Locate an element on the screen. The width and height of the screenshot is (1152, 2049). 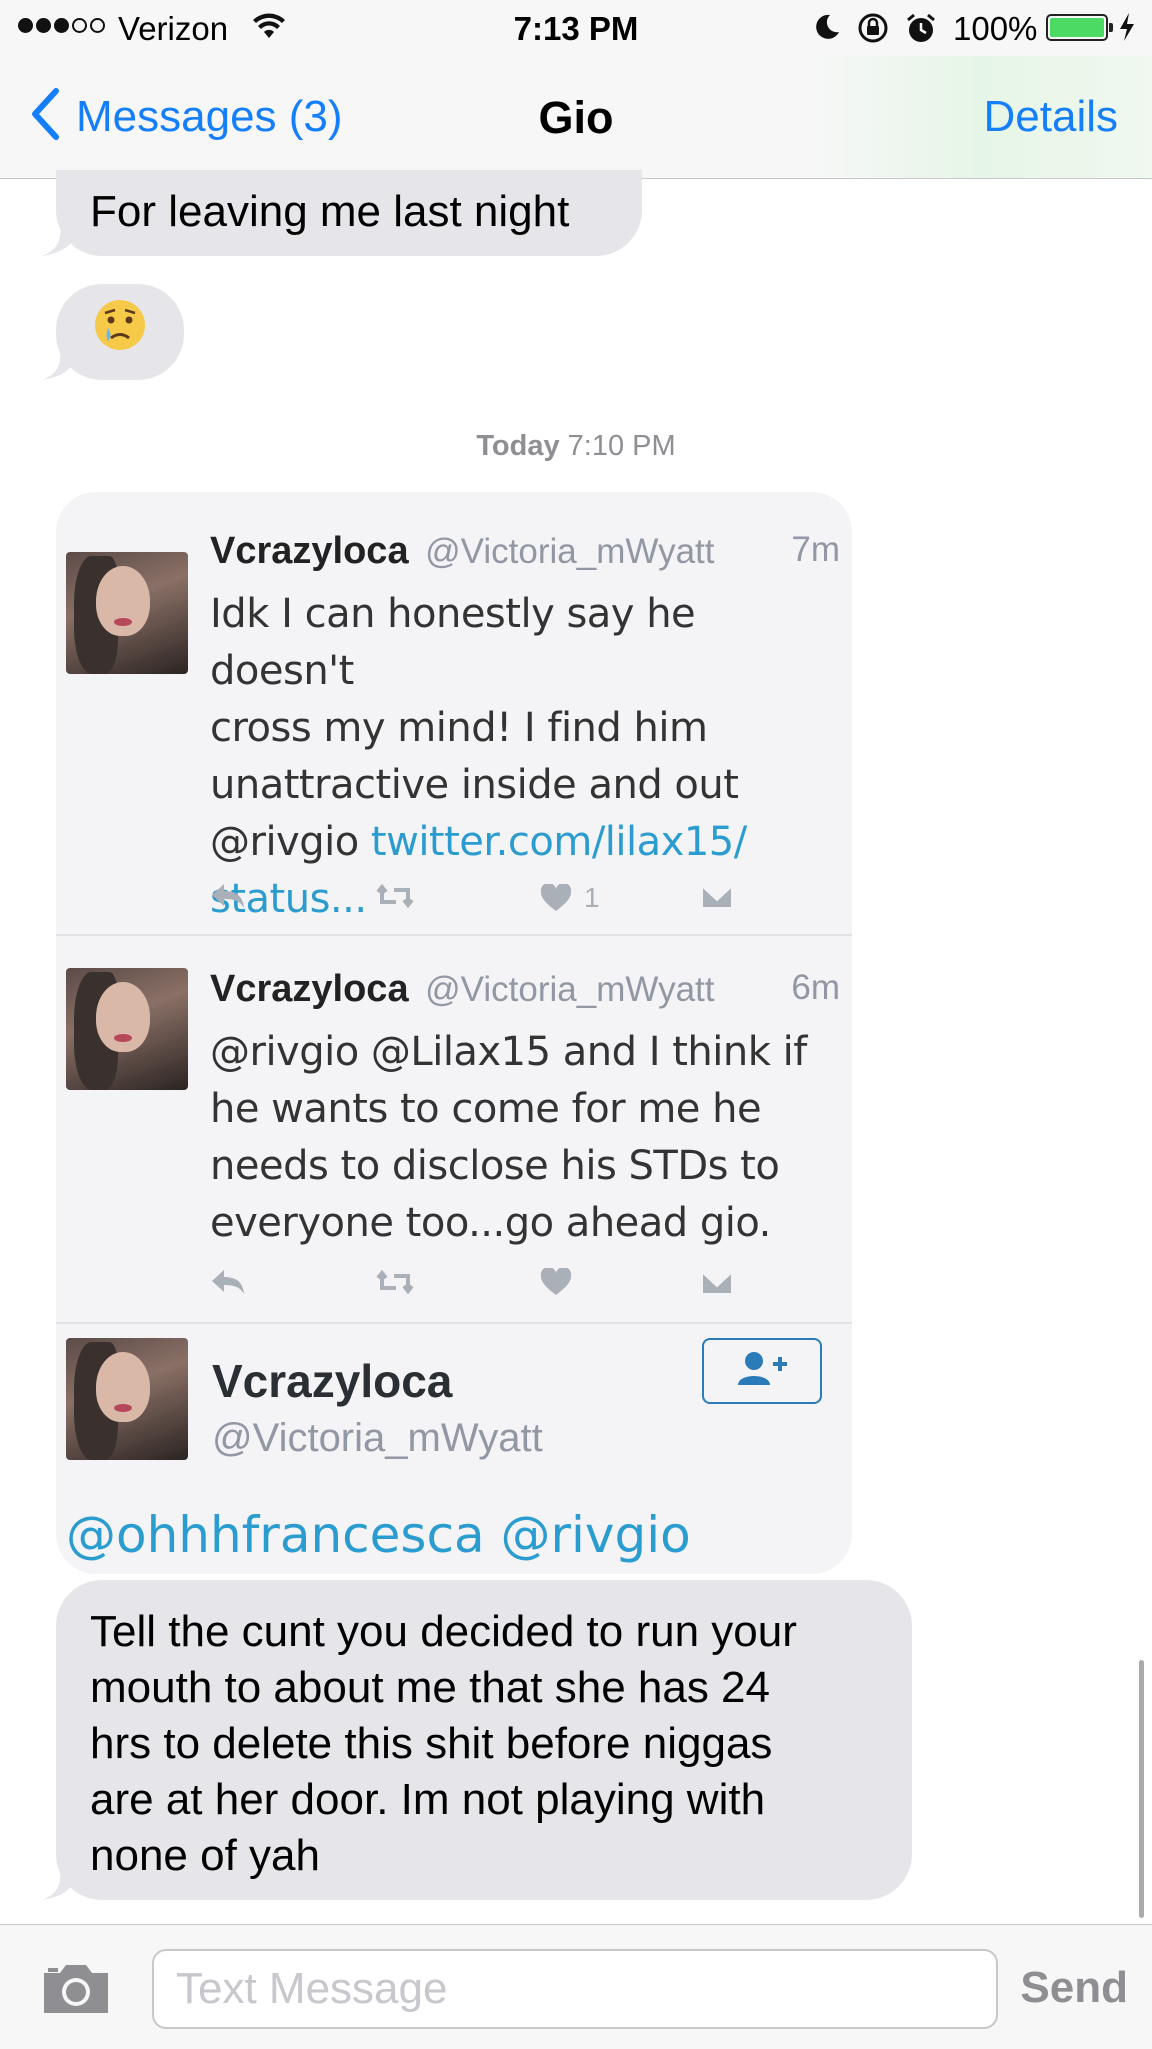
tweet-link: twitter.com/lilax15/ is located at coordinates (558, 842).